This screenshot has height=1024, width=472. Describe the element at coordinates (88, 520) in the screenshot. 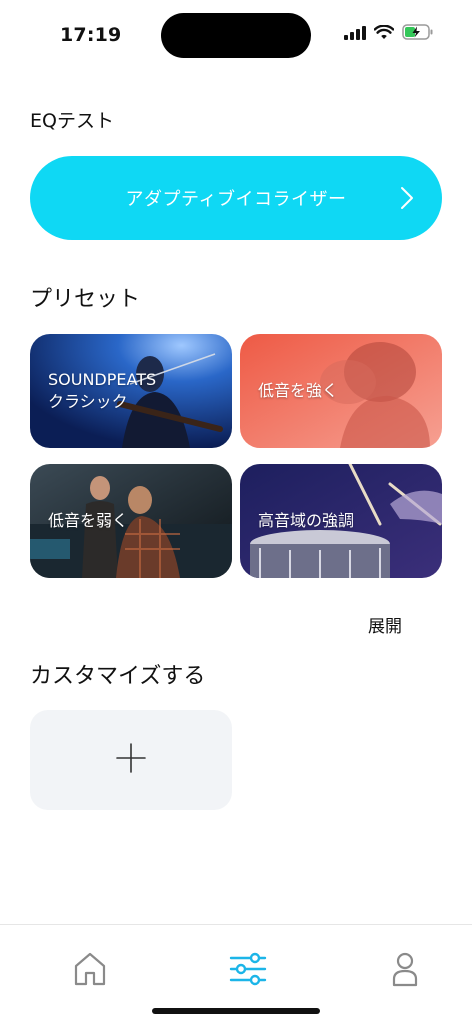

I see `preset-label-bass-reduce: 低音を弱く` at that location.